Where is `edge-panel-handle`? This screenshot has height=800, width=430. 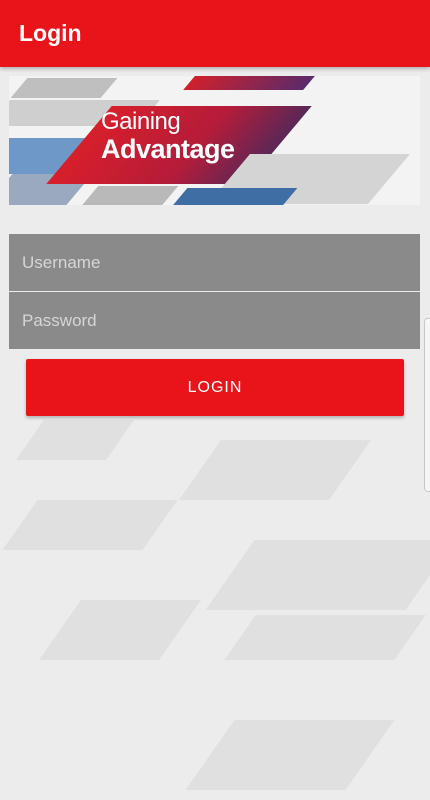
edge-panel-handle is located at coordinates (427, 405).